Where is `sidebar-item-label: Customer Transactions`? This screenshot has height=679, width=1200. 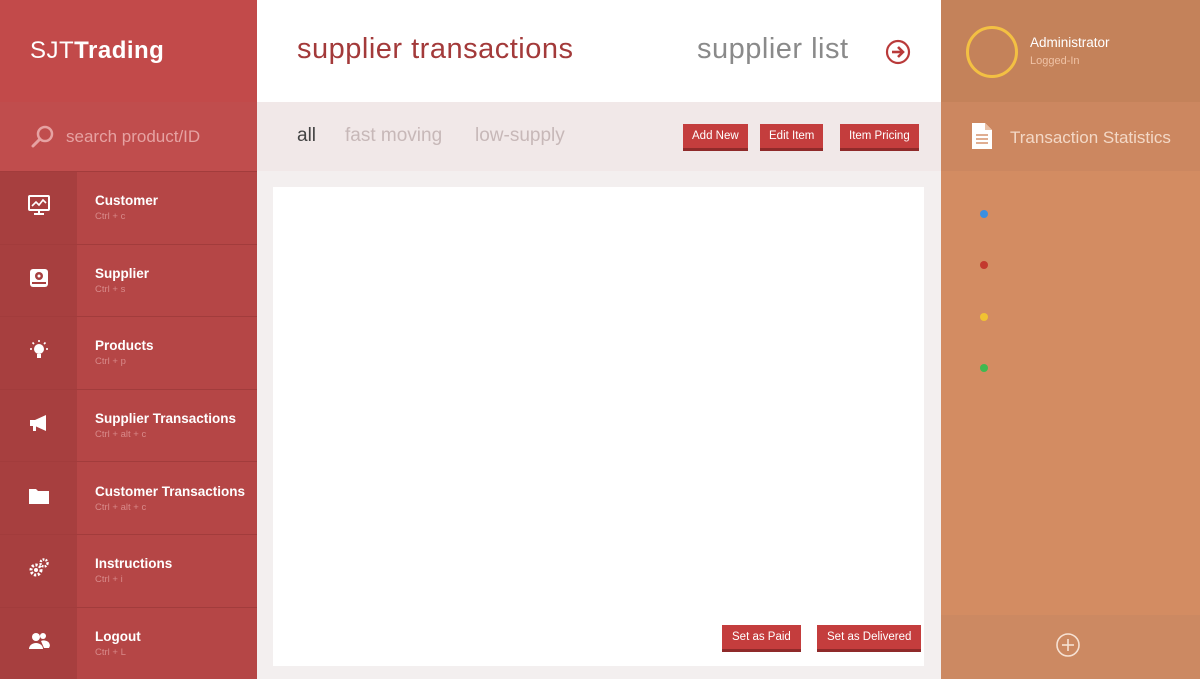
sidebar-item-label: Customer Transactions is located at coordinates (170, 491).